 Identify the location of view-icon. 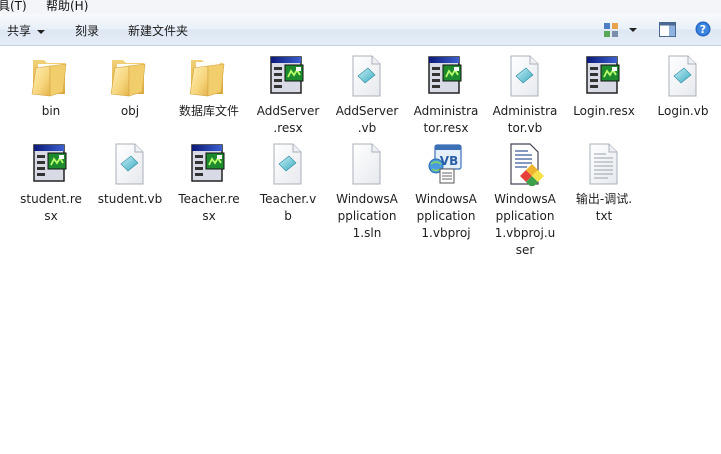
(620, 30).